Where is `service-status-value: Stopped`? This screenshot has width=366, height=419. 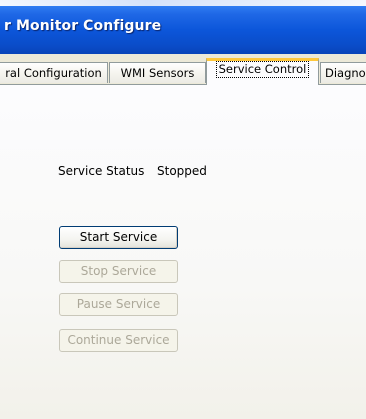 service-status-value: Stopped is located at coordinates (182, 171).